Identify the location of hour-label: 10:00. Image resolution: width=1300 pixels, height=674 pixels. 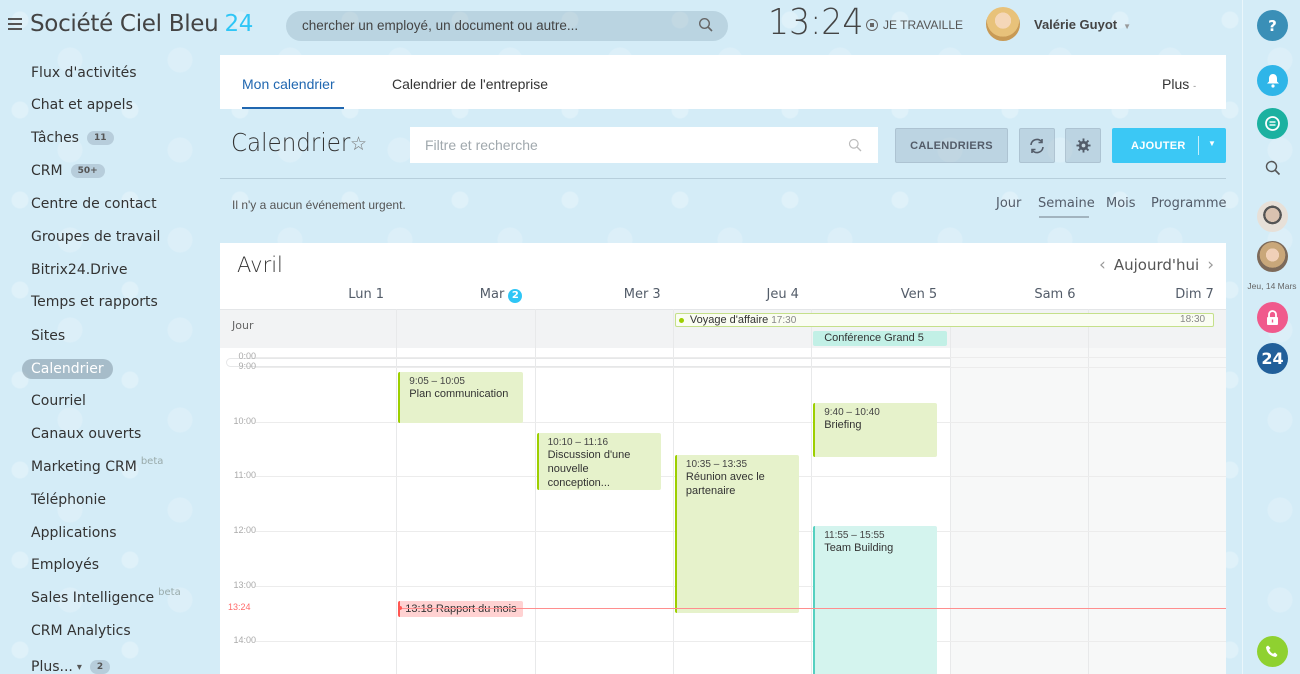
(244, 420).